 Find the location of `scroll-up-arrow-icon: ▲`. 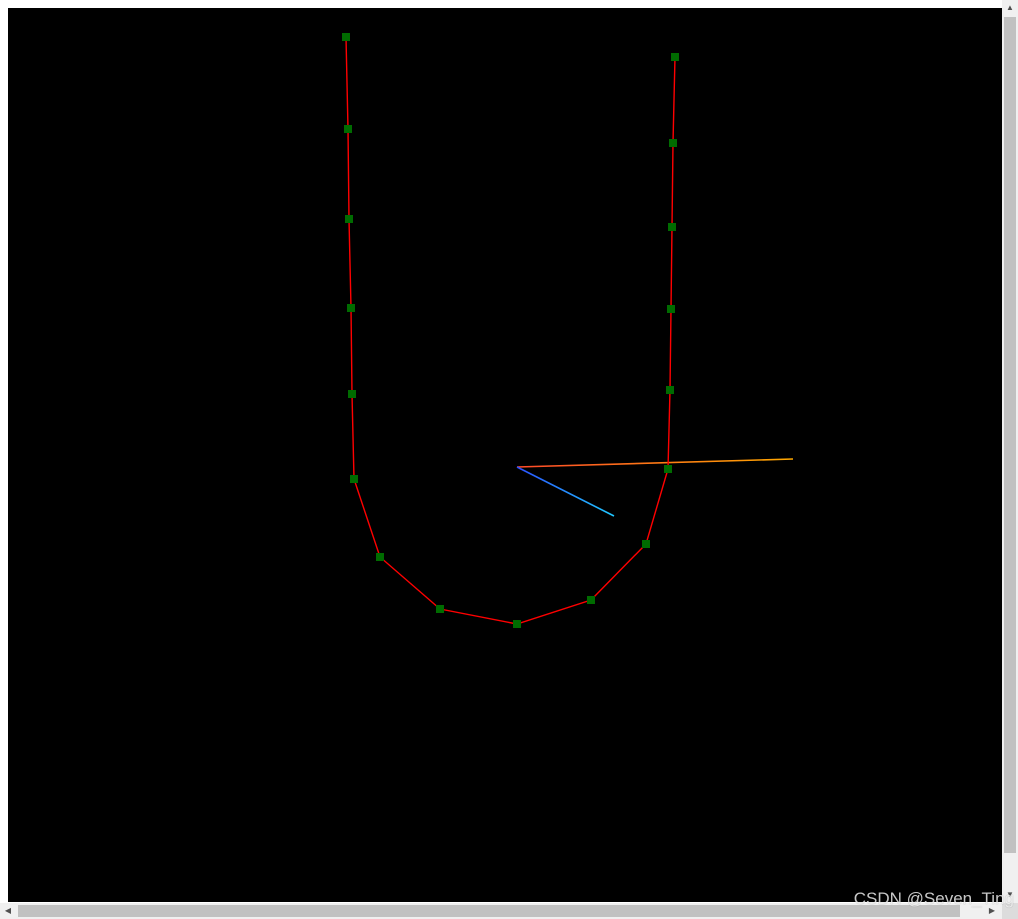

scroll-up-arrow-icon: ▲ is located at coordinates (1010, 8).